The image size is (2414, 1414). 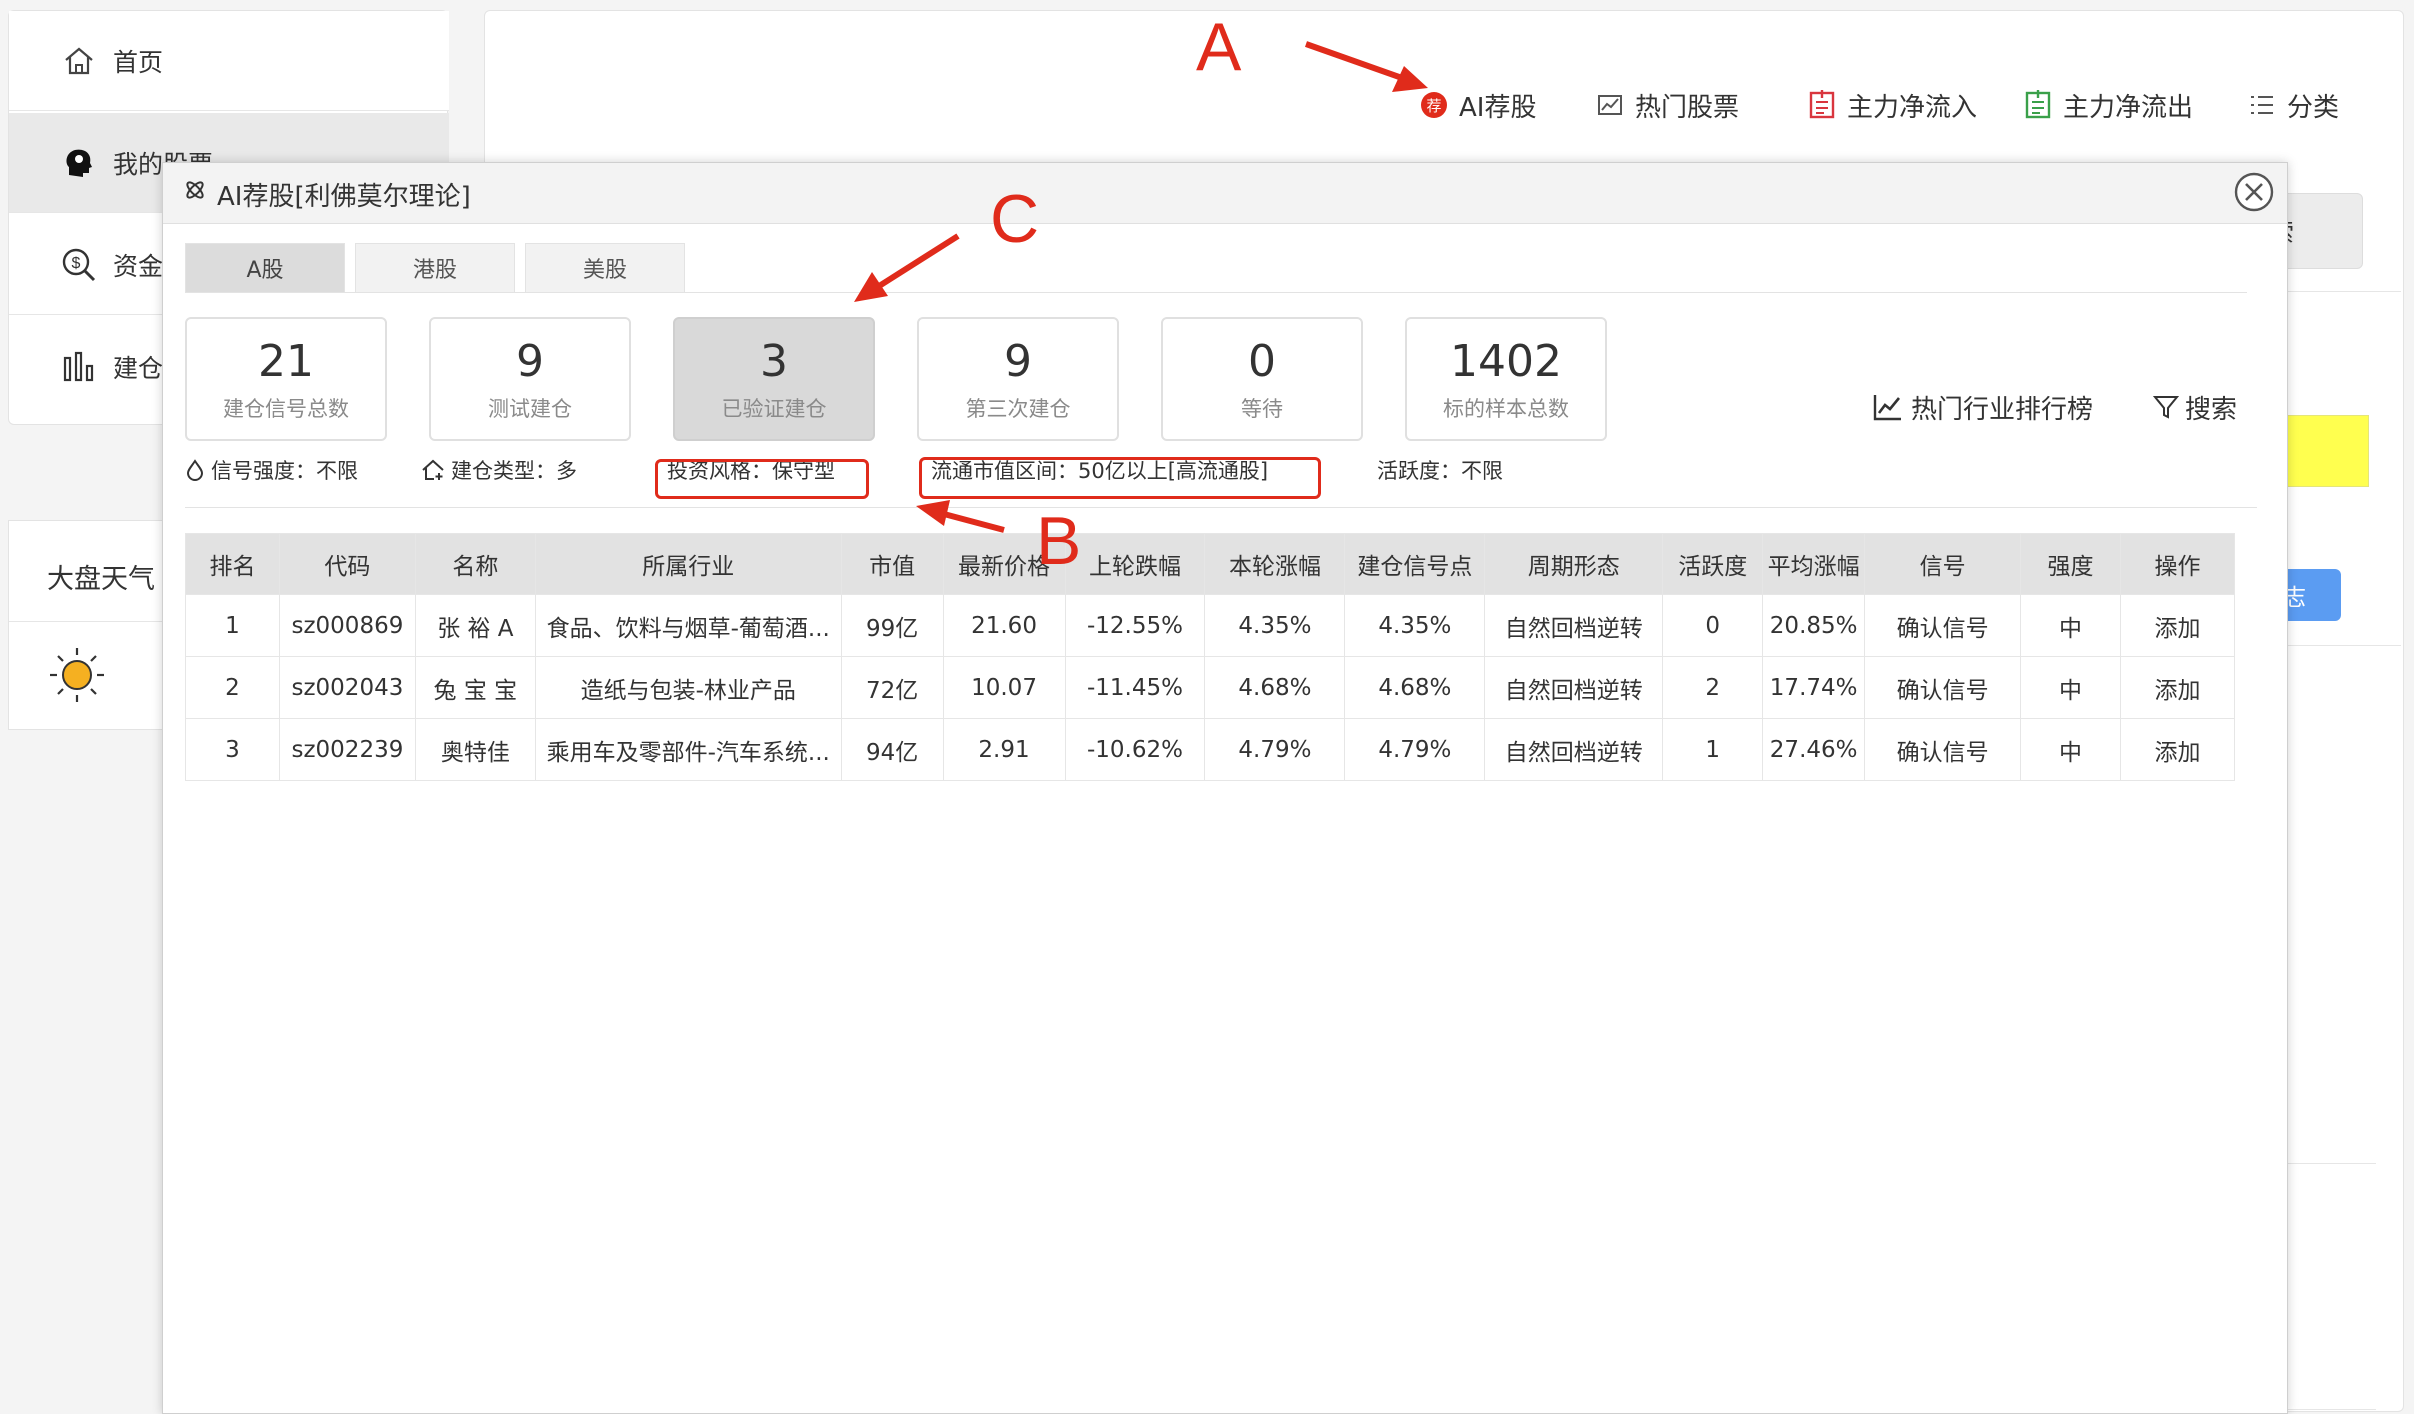 What do you see at coordinates (1366, 66) in the screenshot?
I see `arrow-a` at bounding box center [1366, 66].